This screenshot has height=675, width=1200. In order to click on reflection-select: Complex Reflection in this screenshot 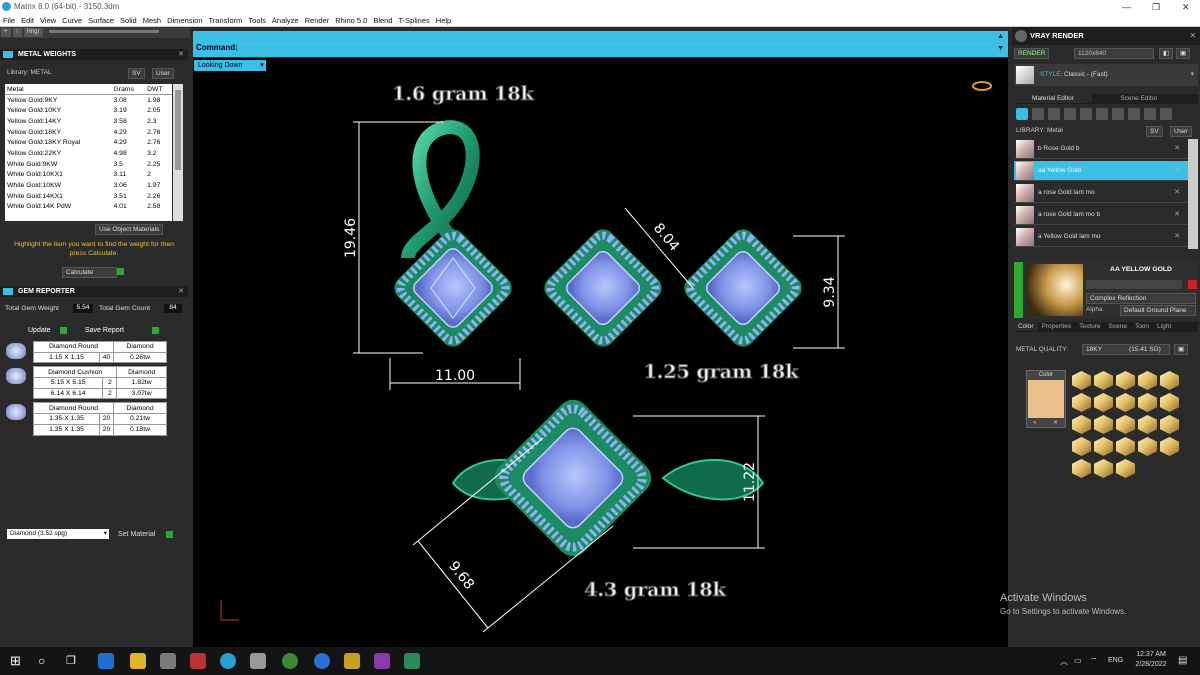, I will do `click(1141, 298)`.